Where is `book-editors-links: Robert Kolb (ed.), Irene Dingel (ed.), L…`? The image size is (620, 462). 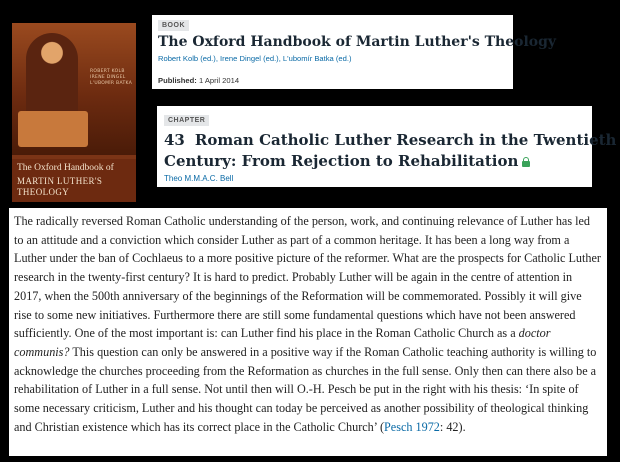 book-editors-links: Robert Kolb (ed.), Irene Dingel (ed.), L… is located at coordinates (255, 58).